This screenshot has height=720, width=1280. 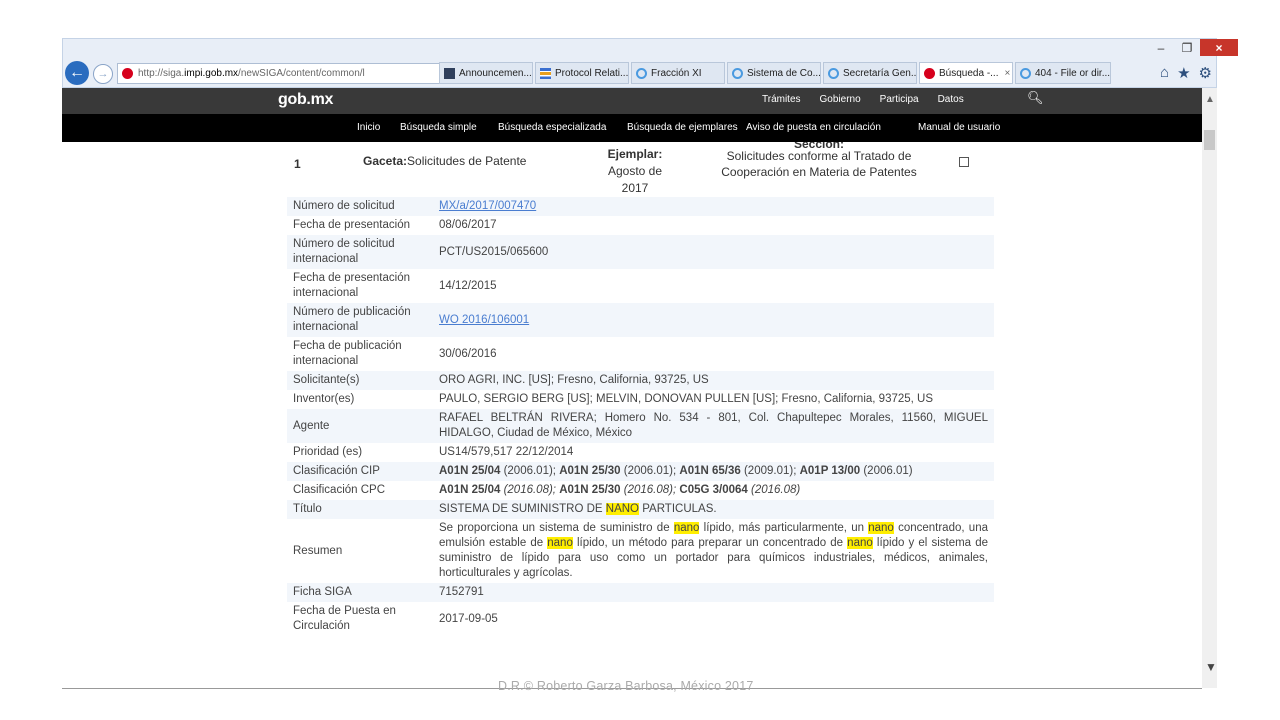 What do you see at coordinates (781, 99) in the screenshot?
I see `header-link: Trámites` at bounding box center [781, 99].